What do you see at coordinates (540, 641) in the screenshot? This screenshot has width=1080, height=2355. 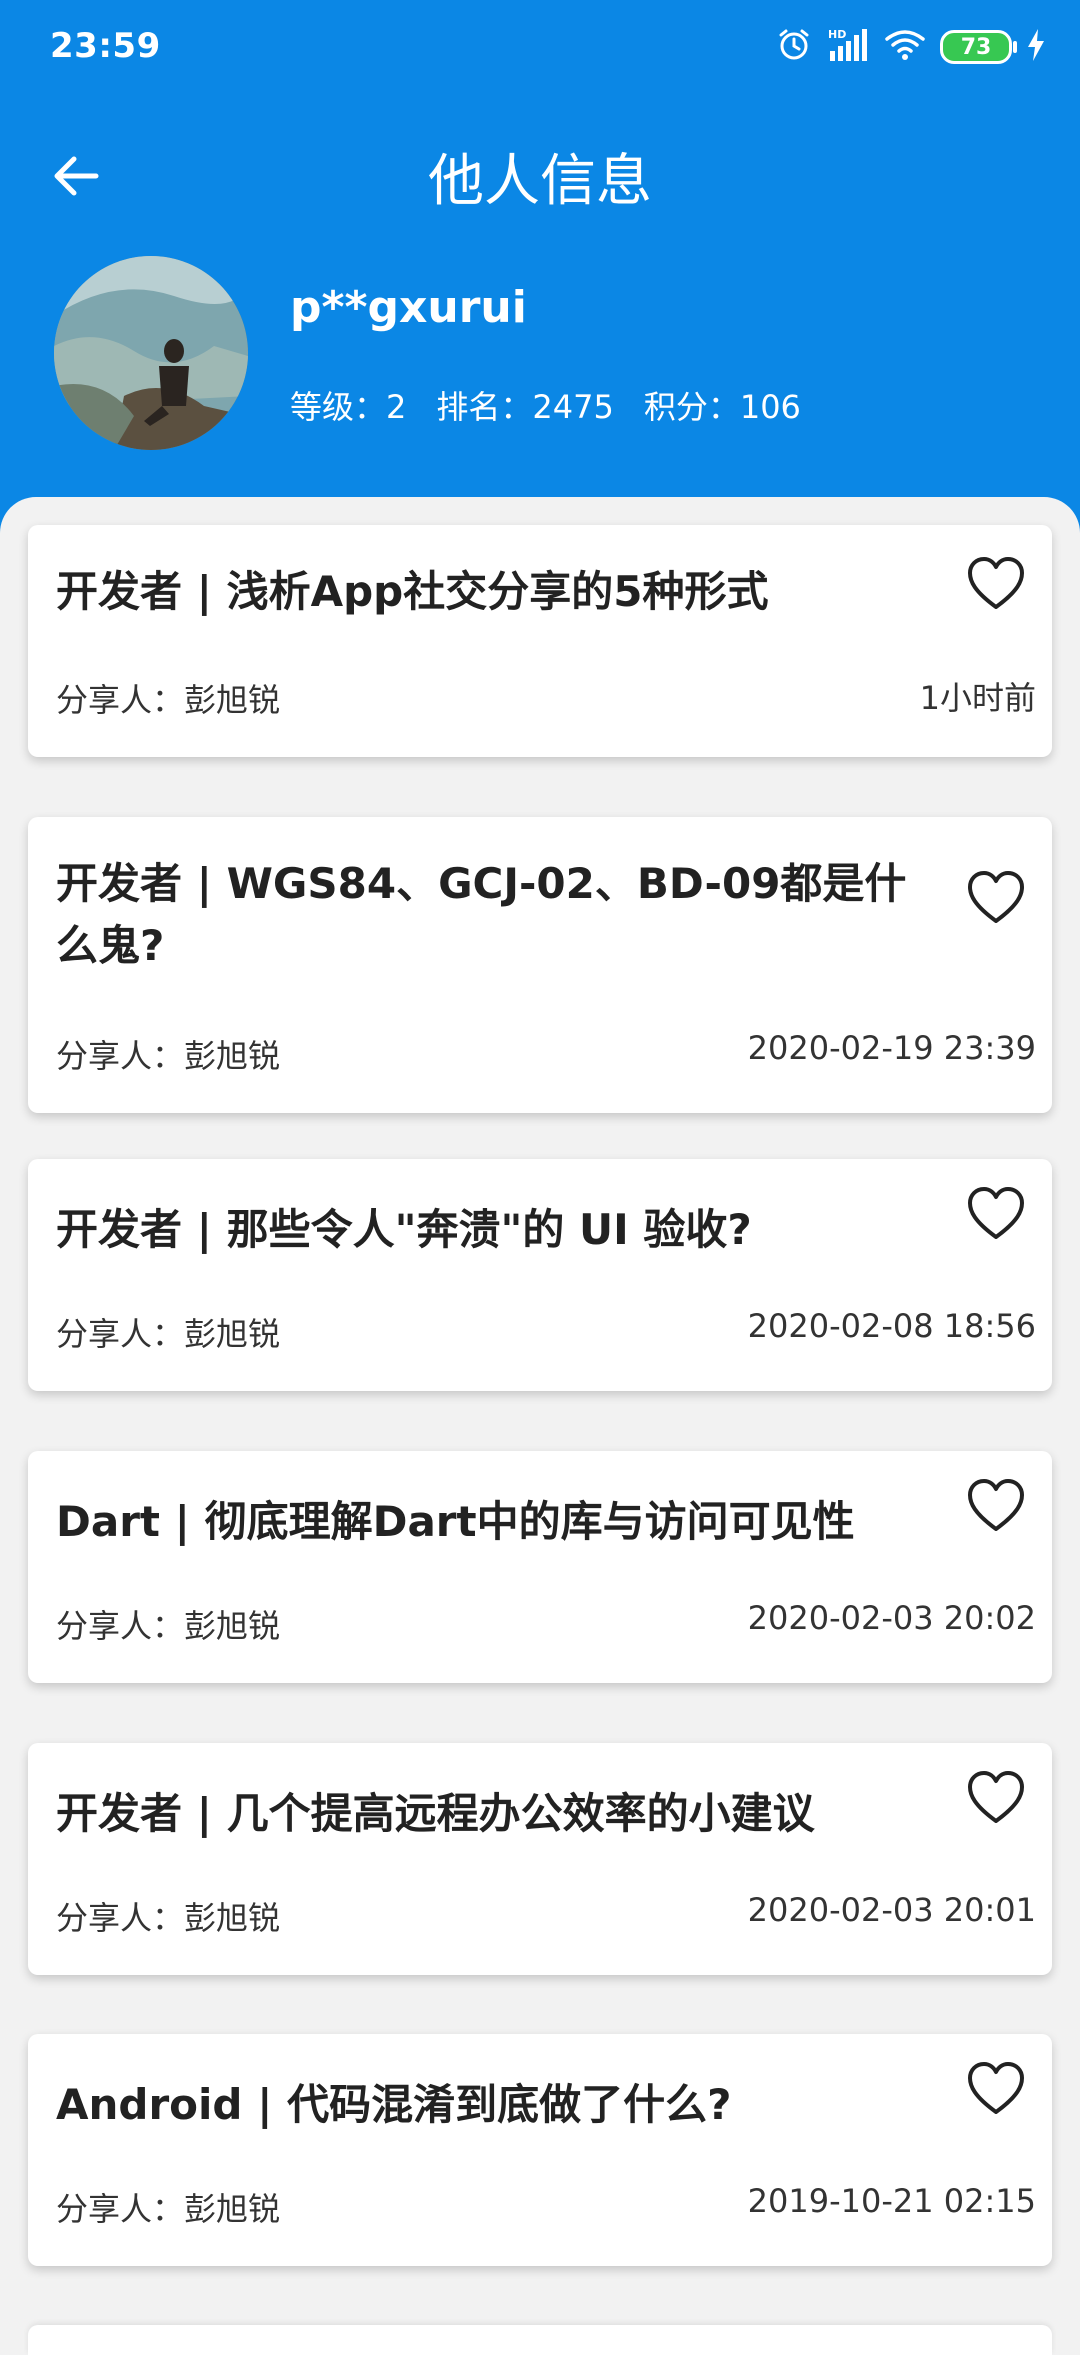 I see `article-card: 开发者 | 浅析App社交分享的5种形式 分享人：彭旭锐 1小时前` at bounding box center [540, 641].